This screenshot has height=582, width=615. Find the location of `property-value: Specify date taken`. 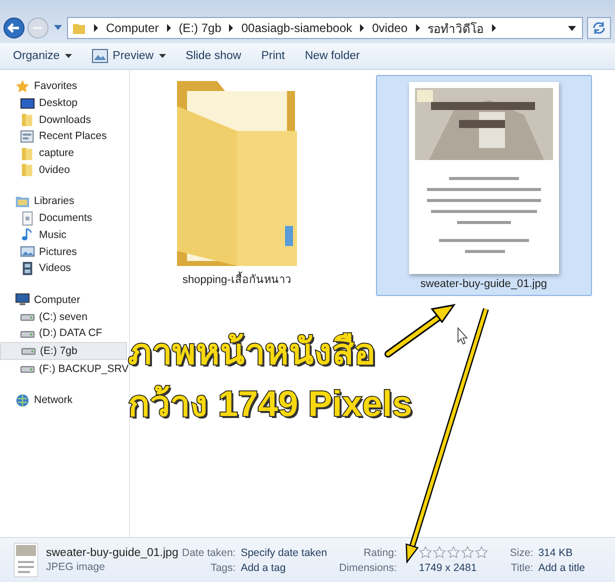

property-value: Specify date taken is located at coordinates (284, 552).